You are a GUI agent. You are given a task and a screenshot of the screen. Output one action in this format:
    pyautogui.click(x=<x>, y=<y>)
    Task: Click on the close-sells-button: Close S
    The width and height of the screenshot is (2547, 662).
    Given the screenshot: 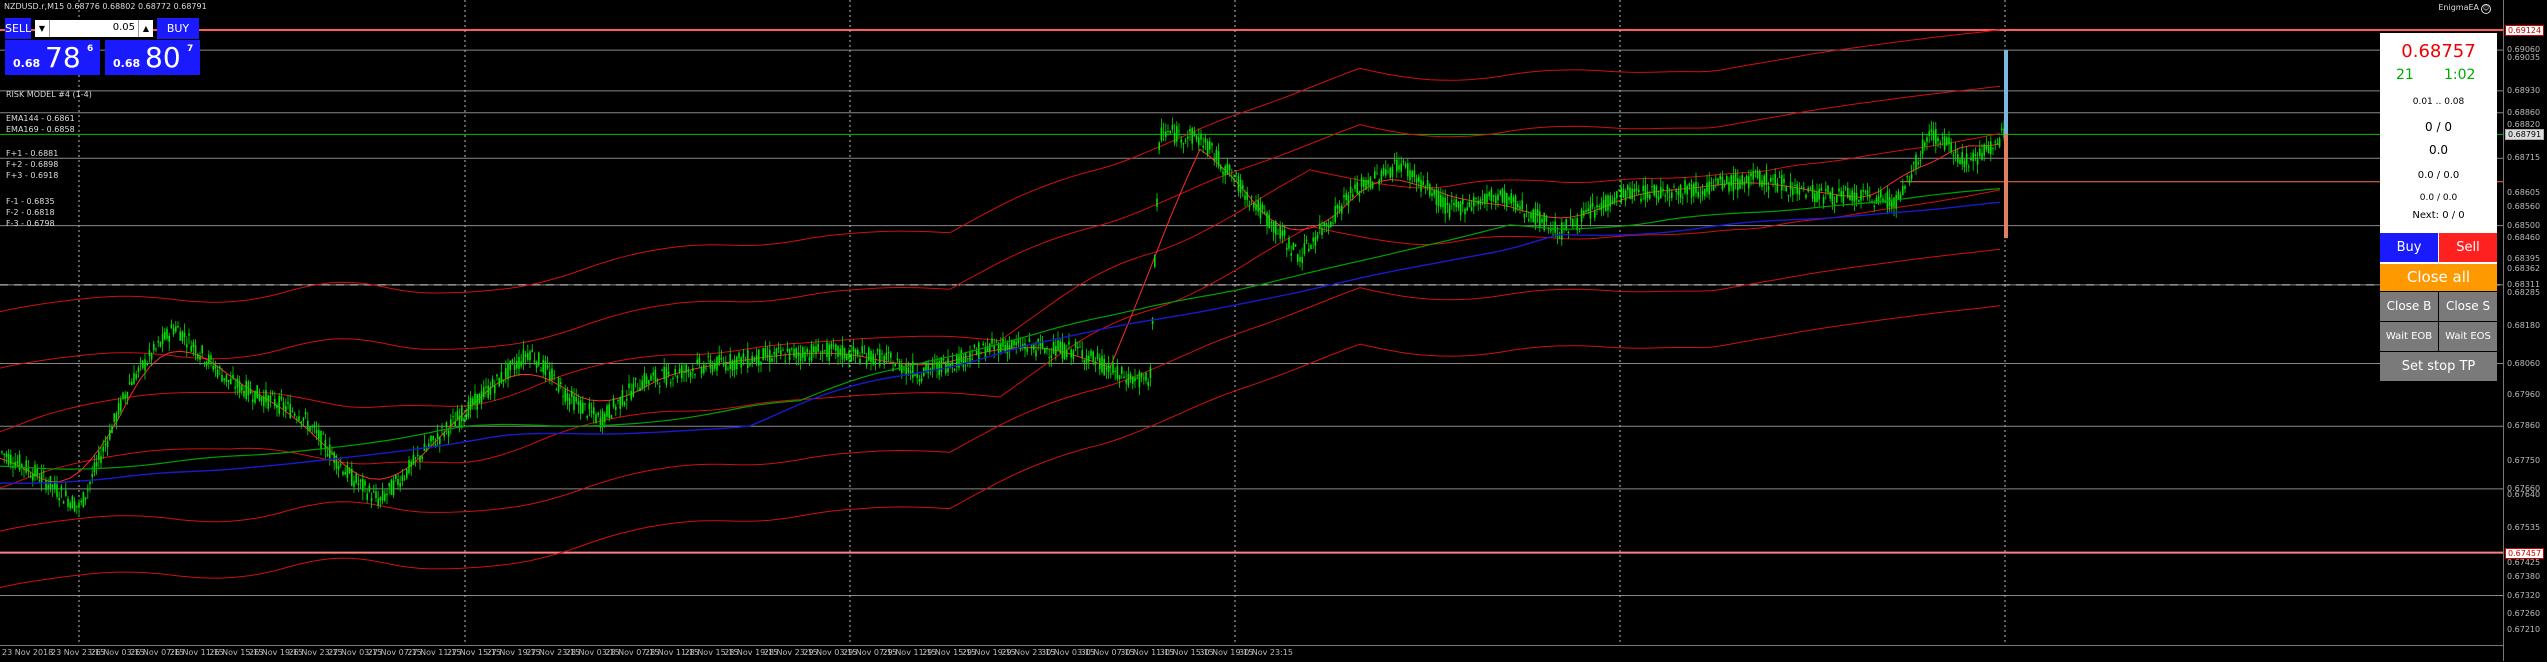 What is the action you would take?
    pyautogui.click(x=2468, y=306)
    